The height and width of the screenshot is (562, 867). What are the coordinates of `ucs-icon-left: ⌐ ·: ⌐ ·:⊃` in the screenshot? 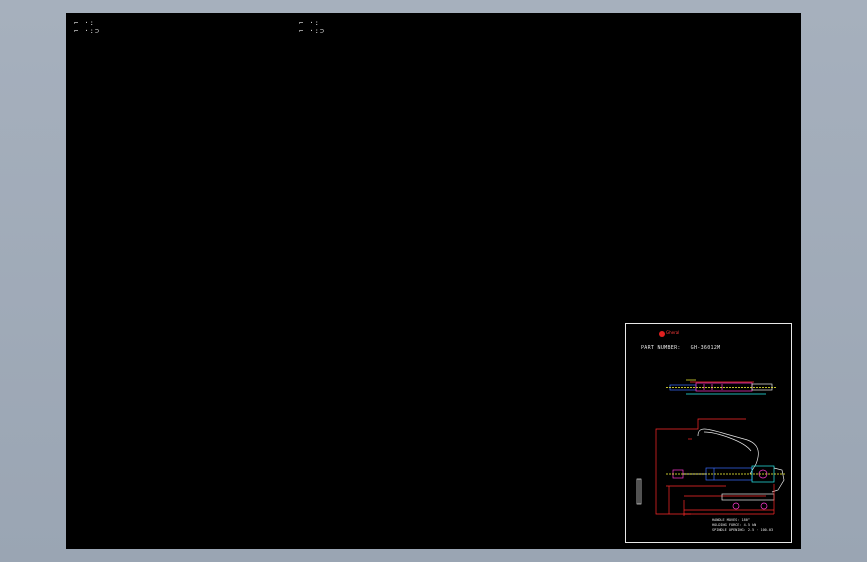 It's located at (87, 27).